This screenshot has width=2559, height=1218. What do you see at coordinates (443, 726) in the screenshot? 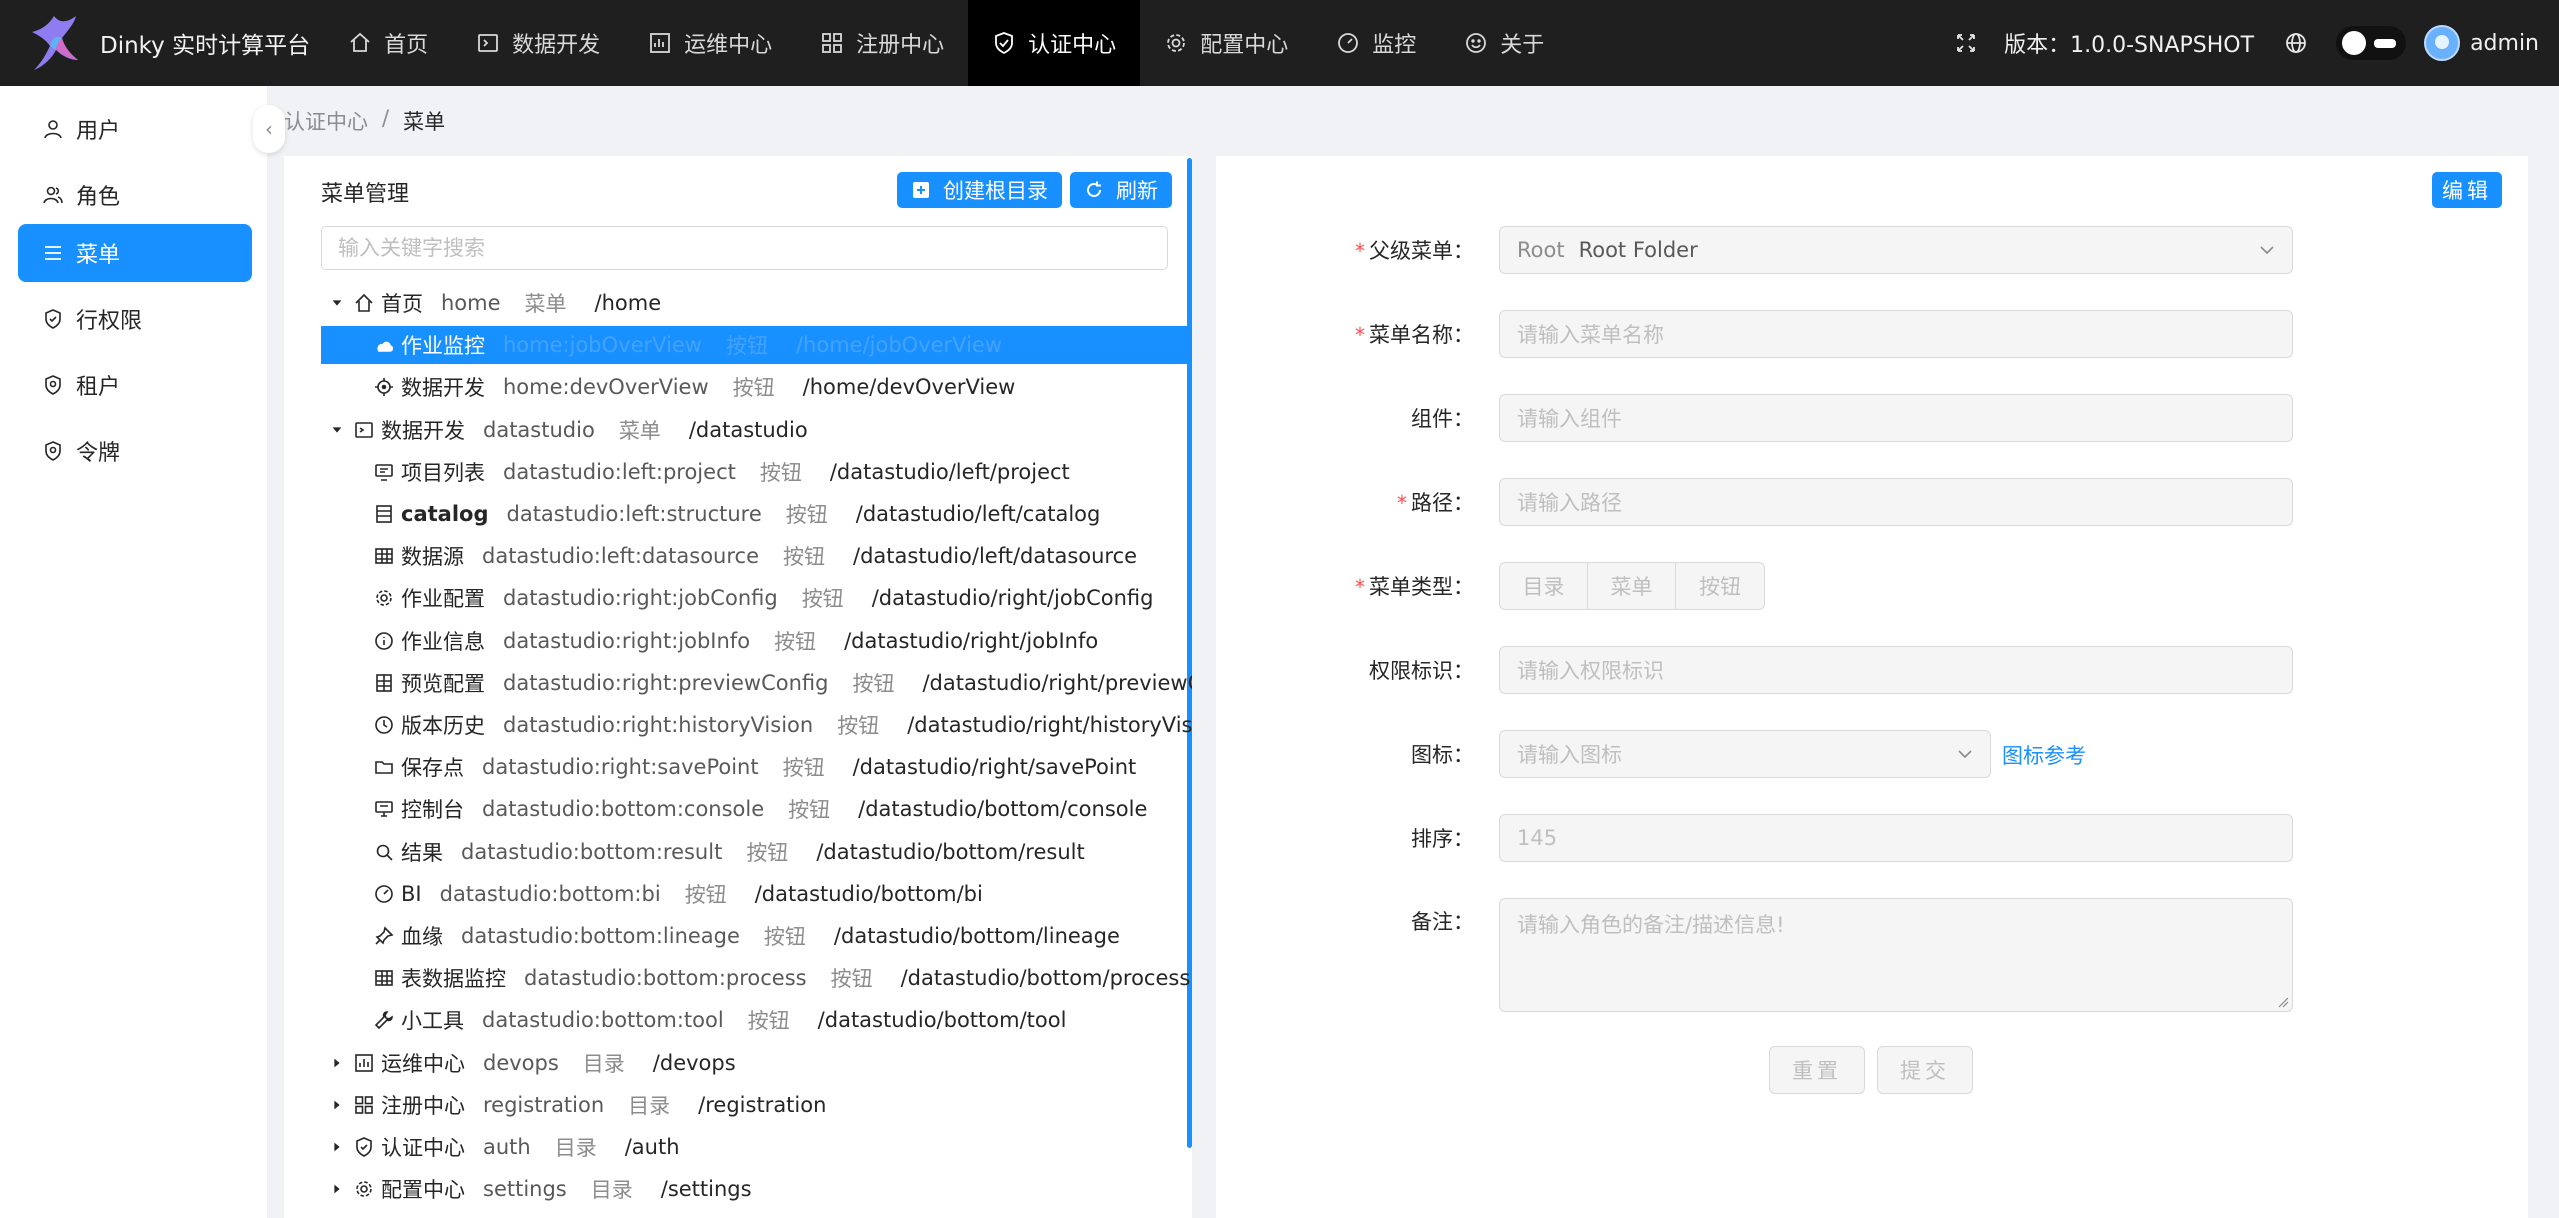
I see `tree-node-name: 版本历史` at bounding box center [443, 726].